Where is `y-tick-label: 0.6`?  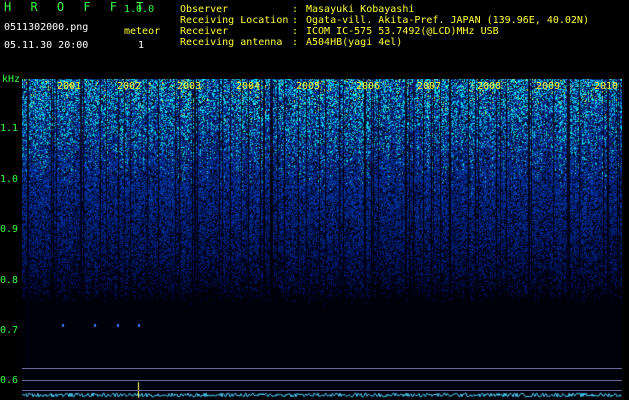
y-tick-label: 0.6 is located at coordinates (9, 380).